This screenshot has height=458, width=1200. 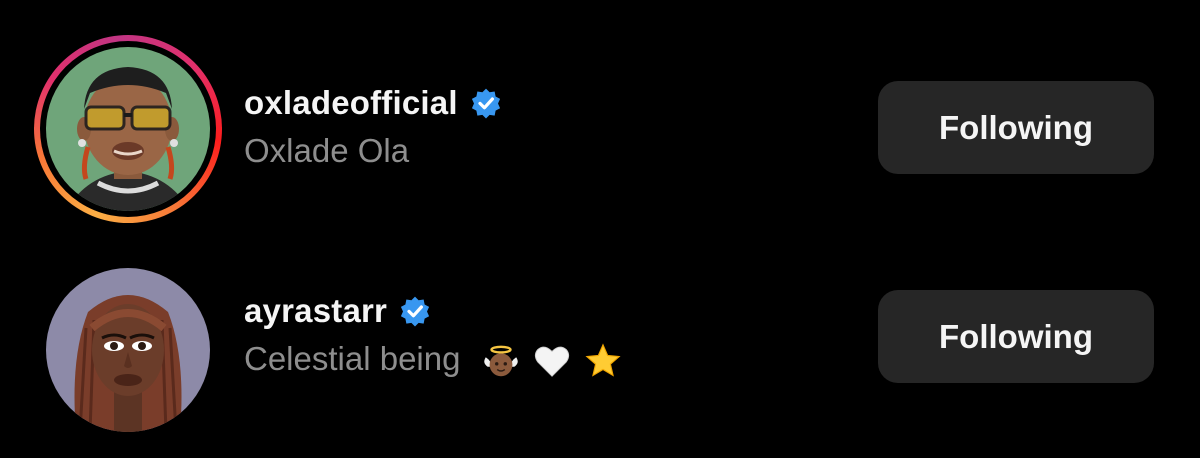 What do you see at coordinates (327, 150) in the screenshot?
I see `full-name: Oxlade Ola` at bounding box center [327, 150].